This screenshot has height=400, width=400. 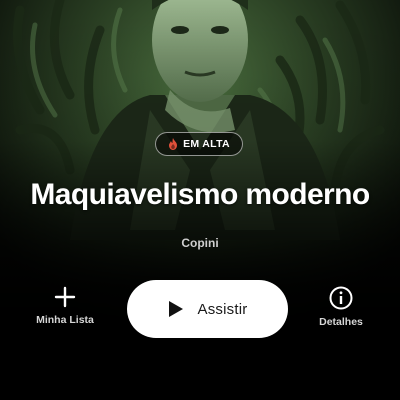 What do you see at coordinates (175, 309) in the screenshot?
I see `play-icon` at bounding box center [175, 309].